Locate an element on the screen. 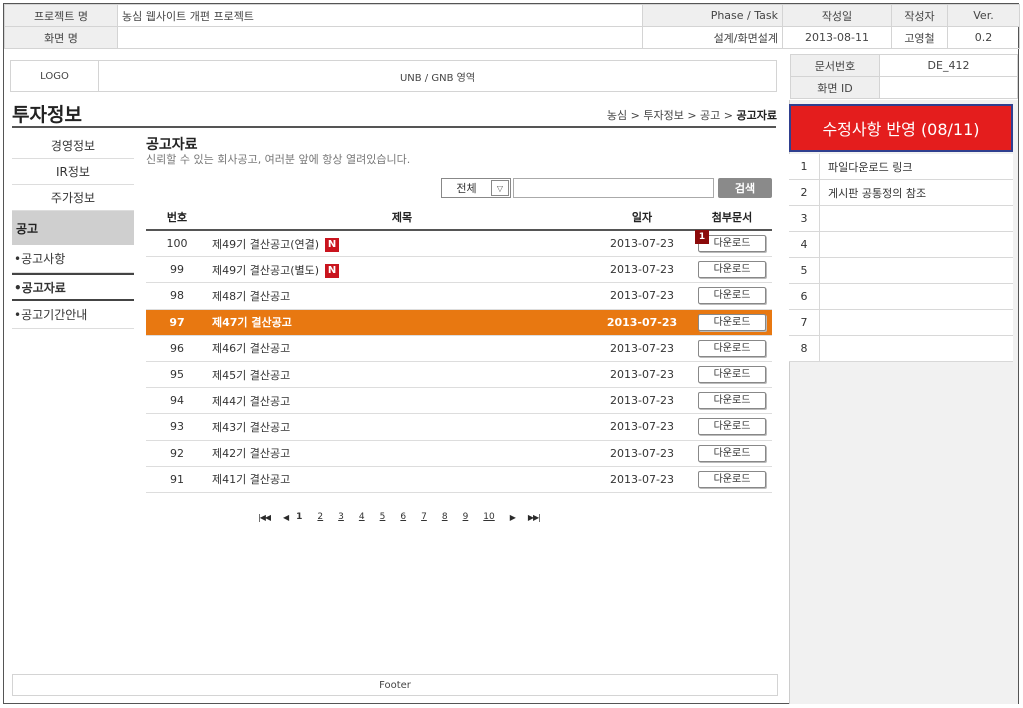 The width and height of the screenshot is (1023, 708). table-row: 93 제43기 결산공고 2013-07-23 다운로드 is located at coordinates (459, 427).